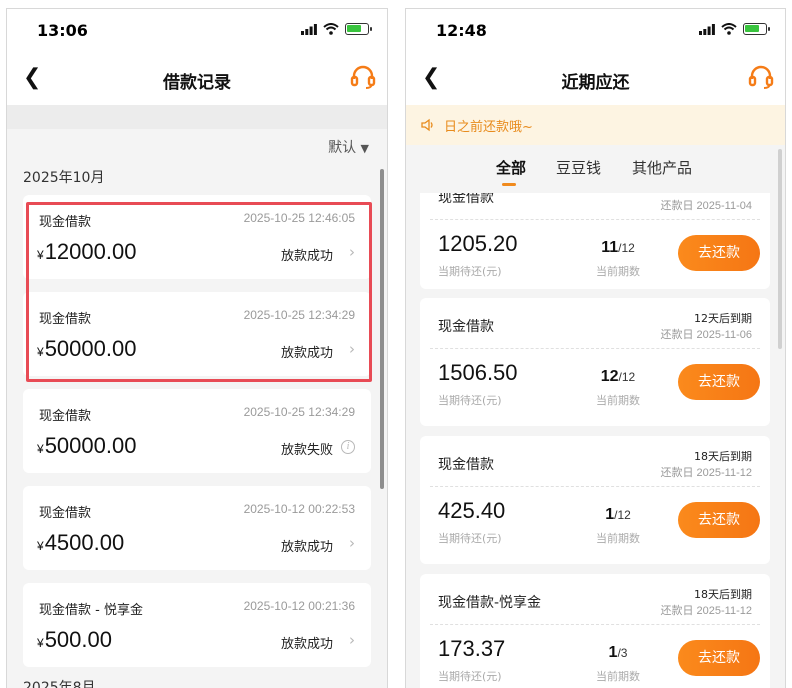  I want to click on tab-all: 全部, so click(511, 167).